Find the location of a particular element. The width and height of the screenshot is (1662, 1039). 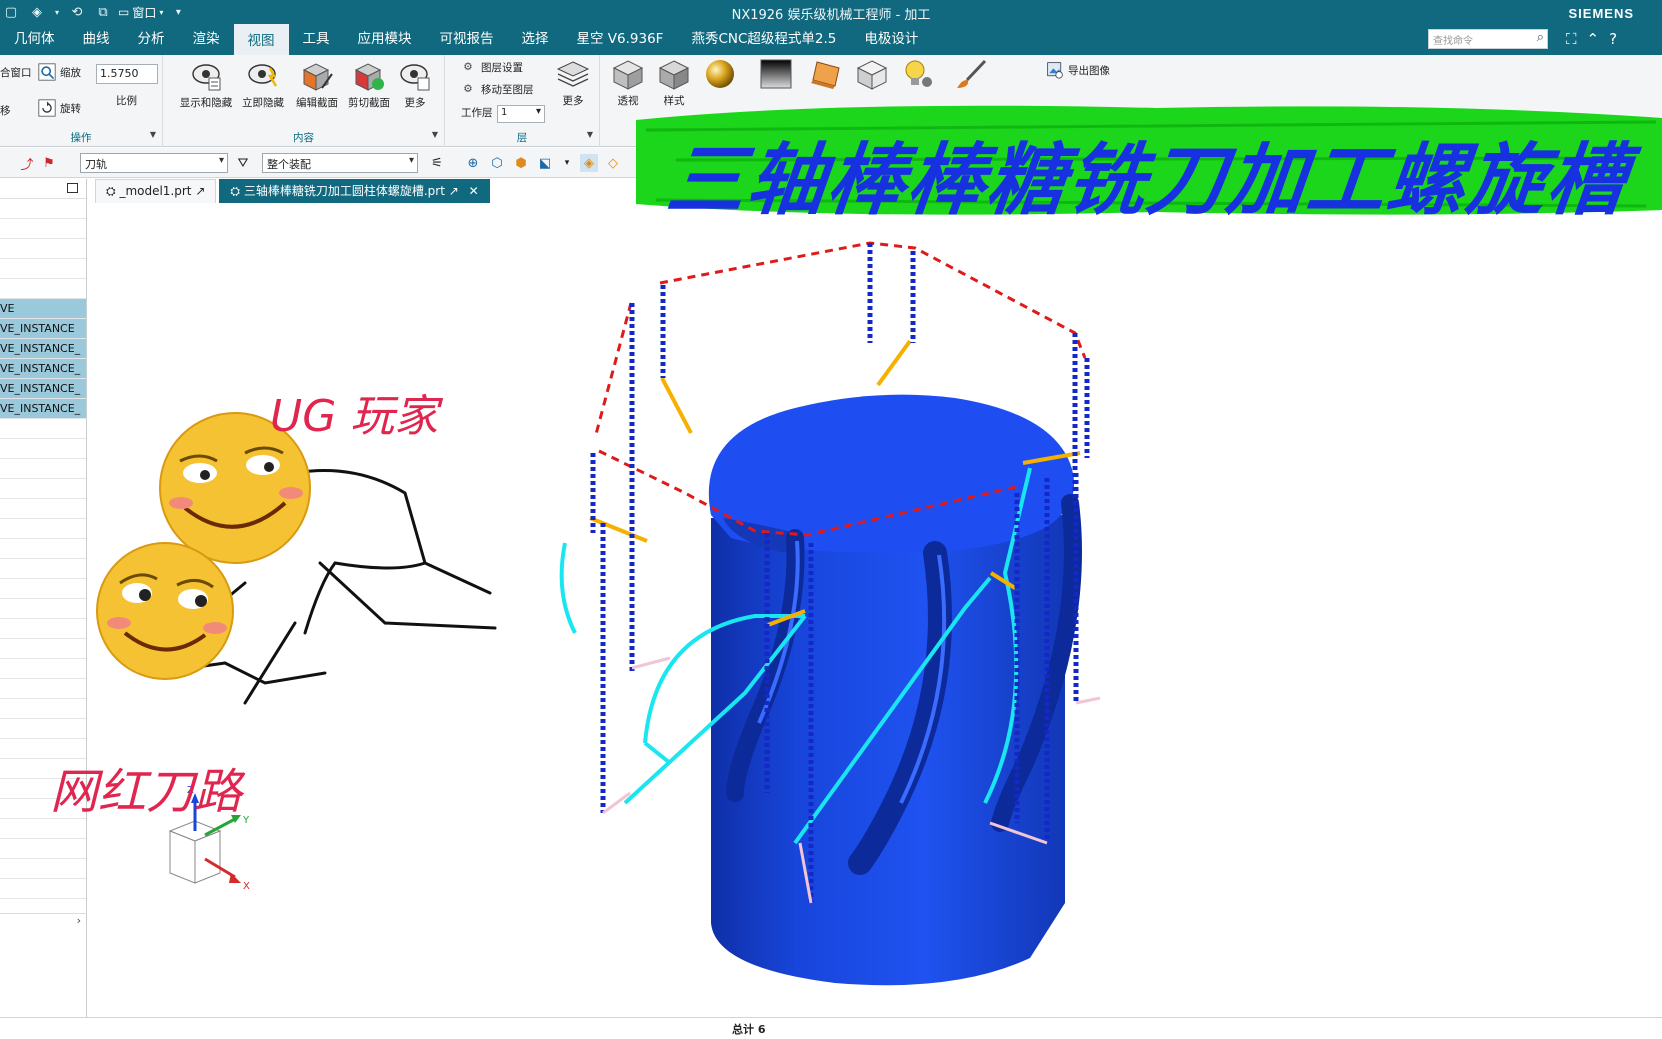

snap-point-icon: ⊕ is located at coordinates (473, 163).